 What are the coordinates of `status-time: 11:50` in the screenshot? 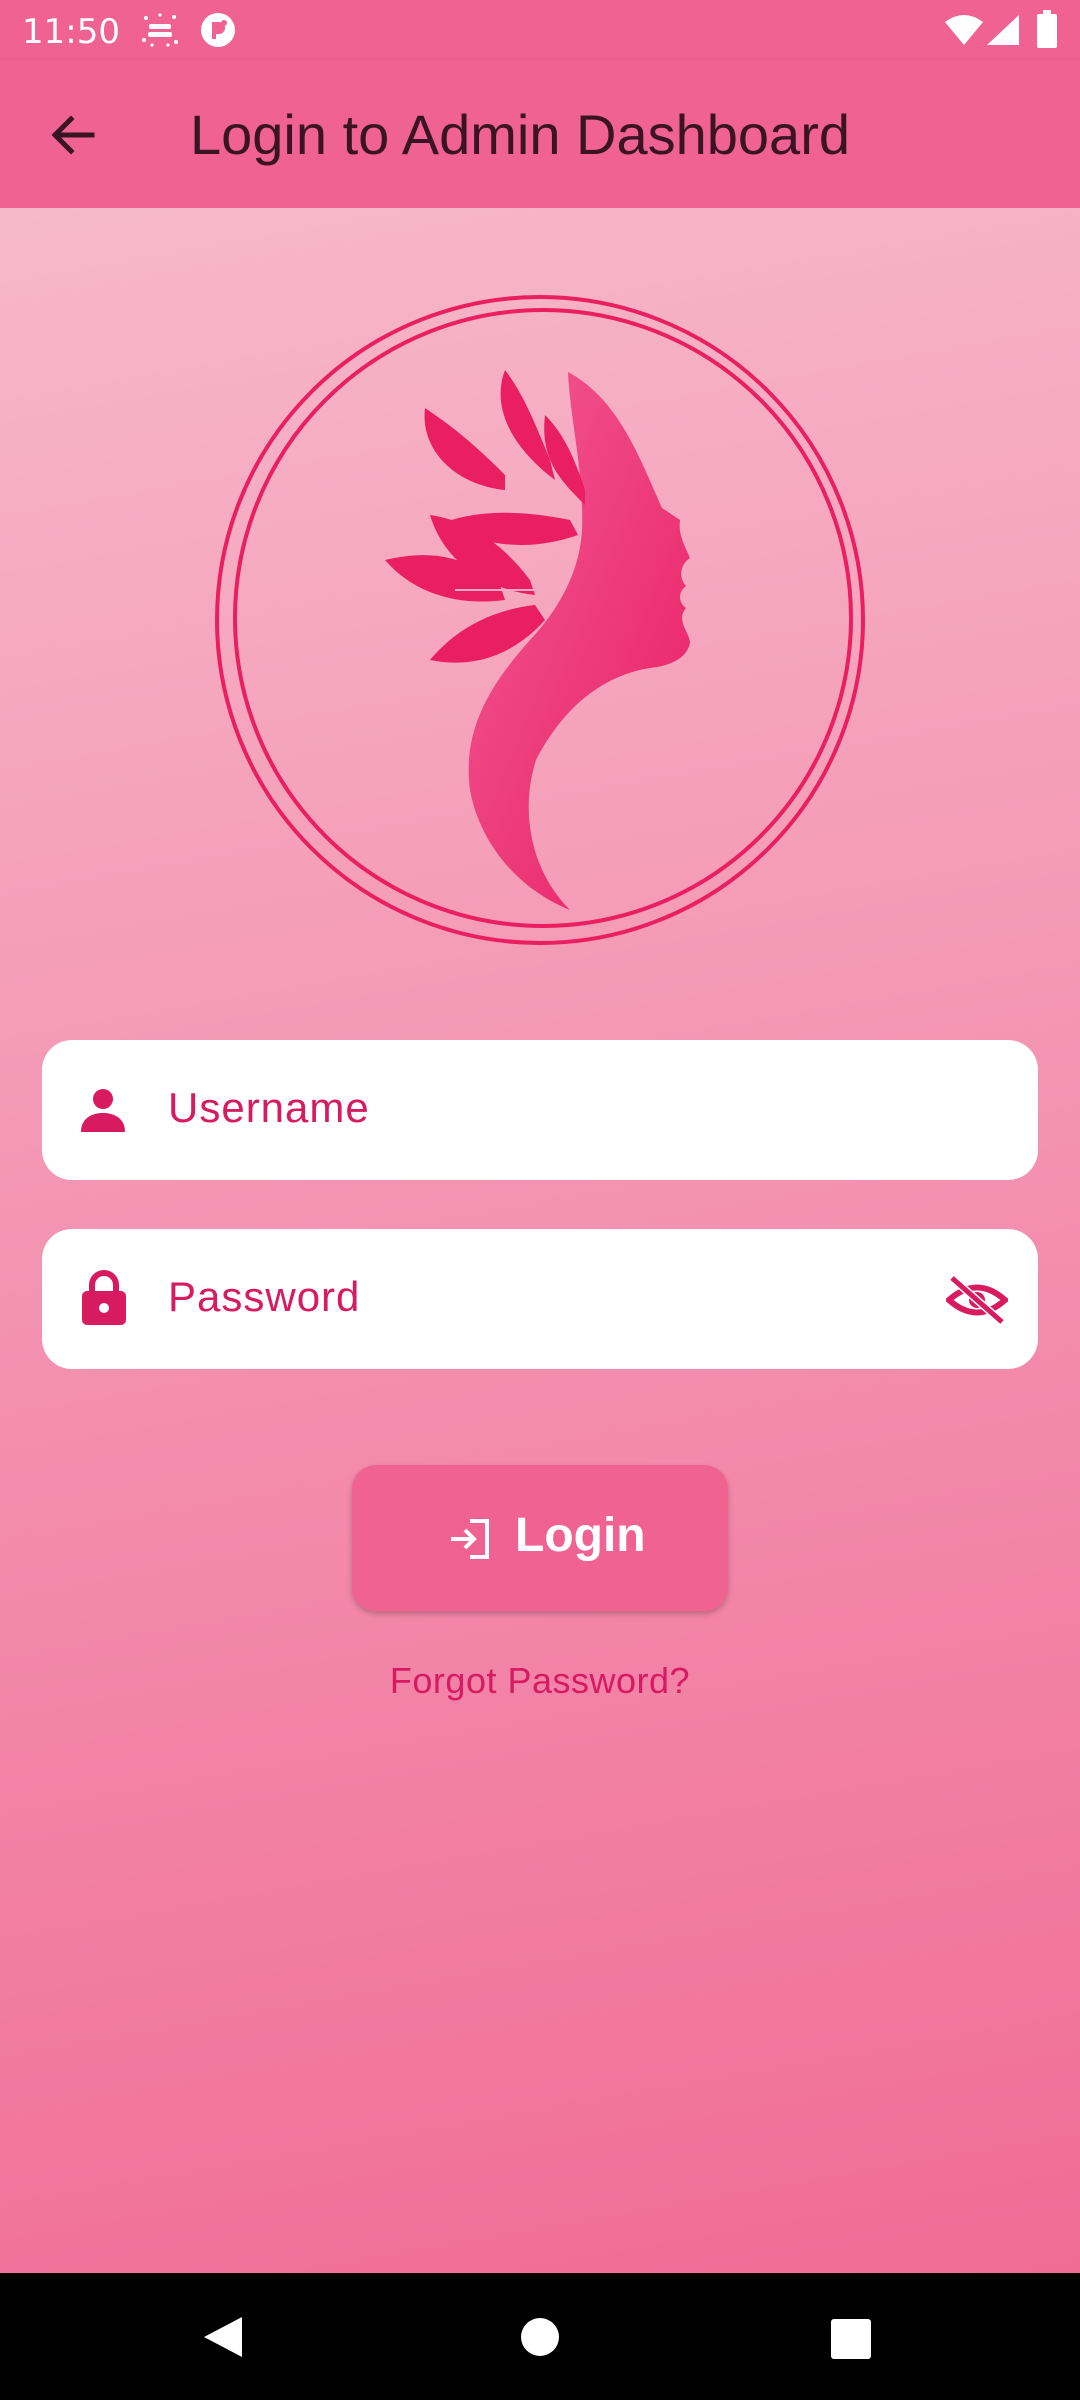 It's located at (71, 32).